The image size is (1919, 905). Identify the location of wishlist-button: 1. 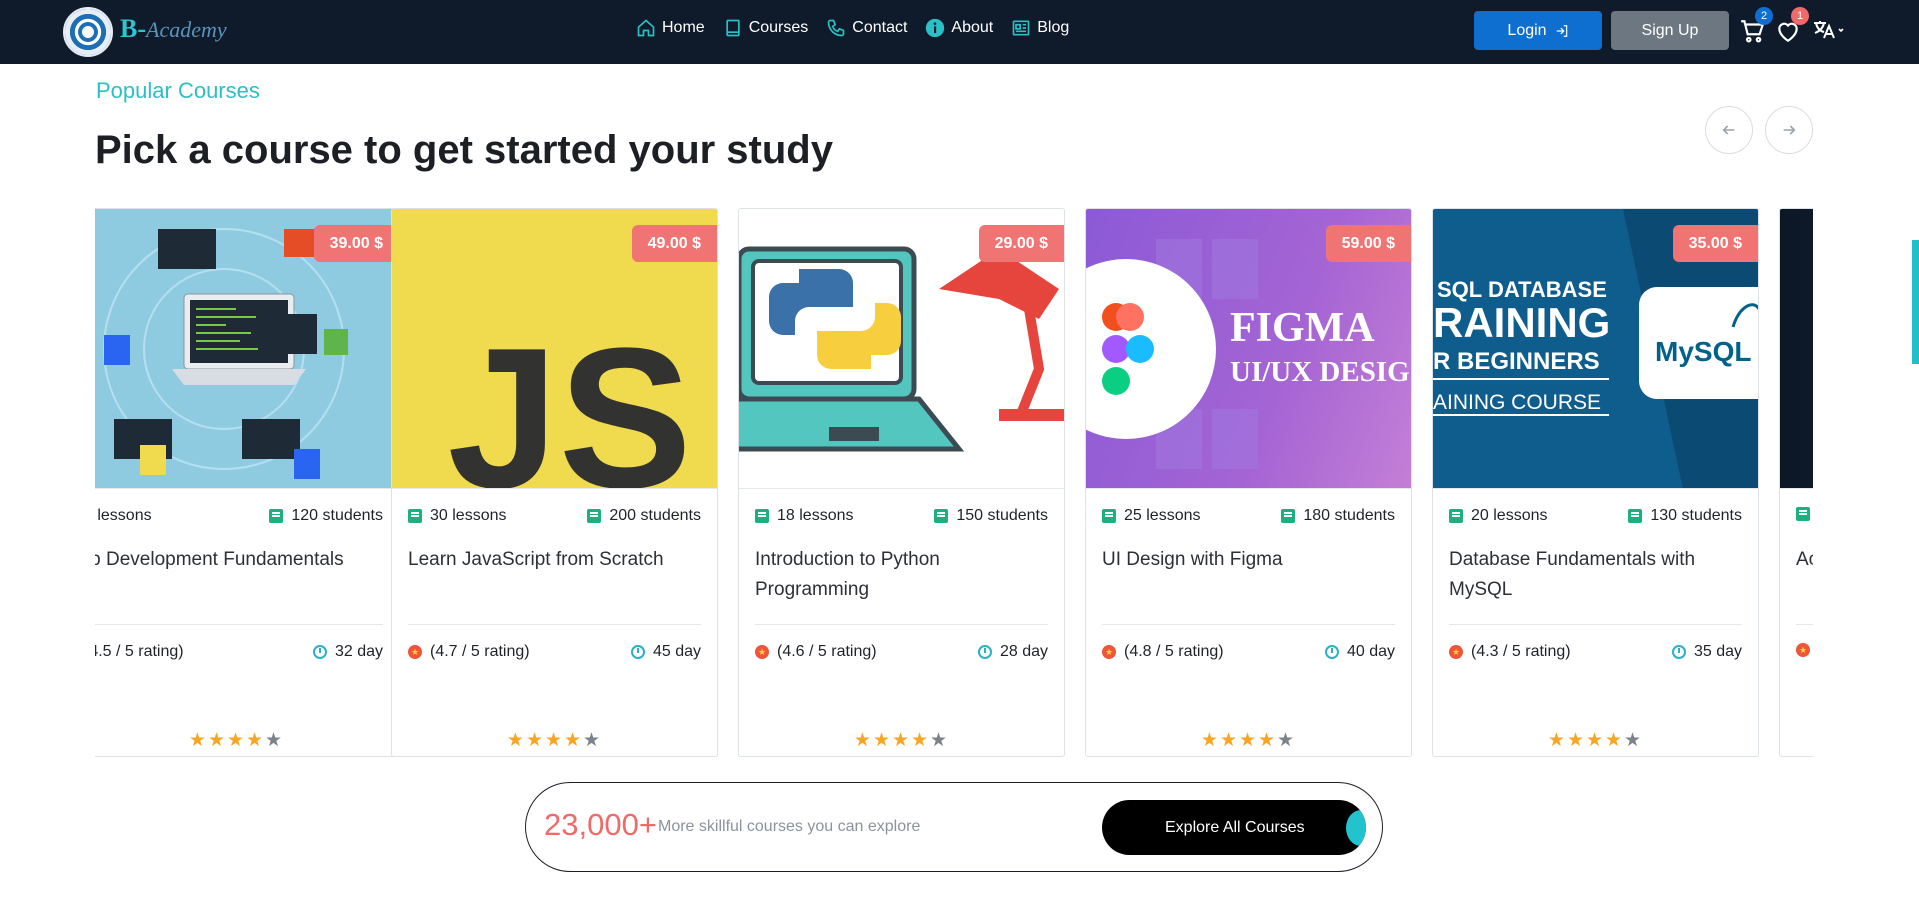
(1792, 25).